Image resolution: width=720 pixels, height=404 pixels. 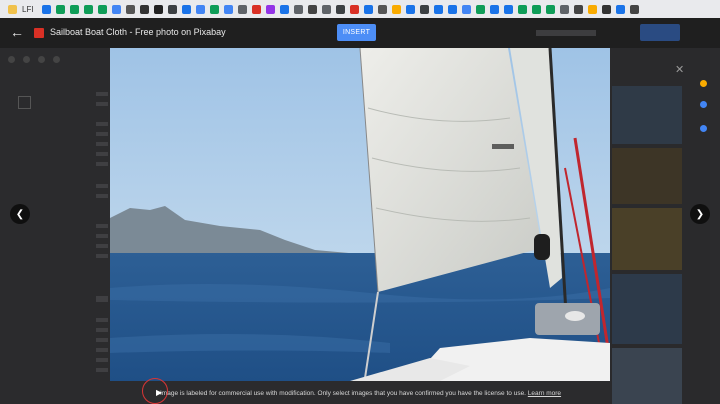 I want to click on chevron-right-icon: ❯, so click(x=700, y=214).